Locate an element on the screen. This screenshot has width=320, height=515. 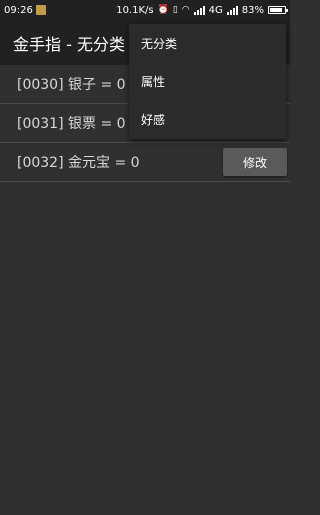
status-bar: 09:26 10.1K/s ⏰ ▯ ◠ 4G 83% is located at coordinates (145, 10).